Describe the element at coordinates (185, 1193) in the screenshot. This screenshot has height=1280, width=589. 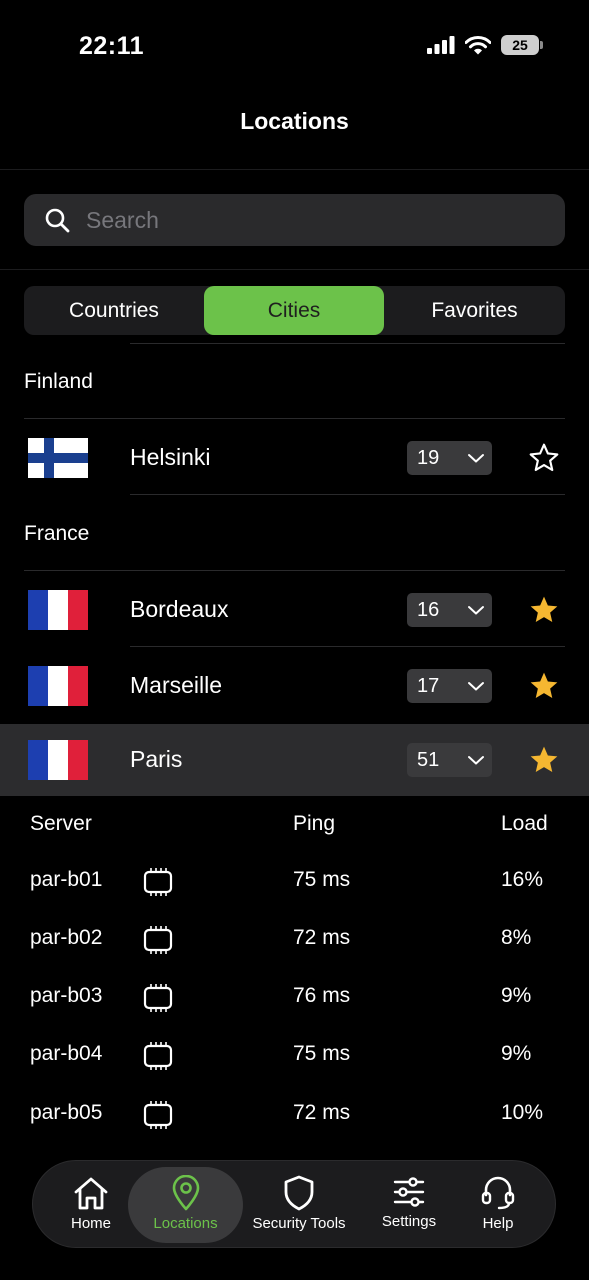
I see `location-pin-icon` at that location.